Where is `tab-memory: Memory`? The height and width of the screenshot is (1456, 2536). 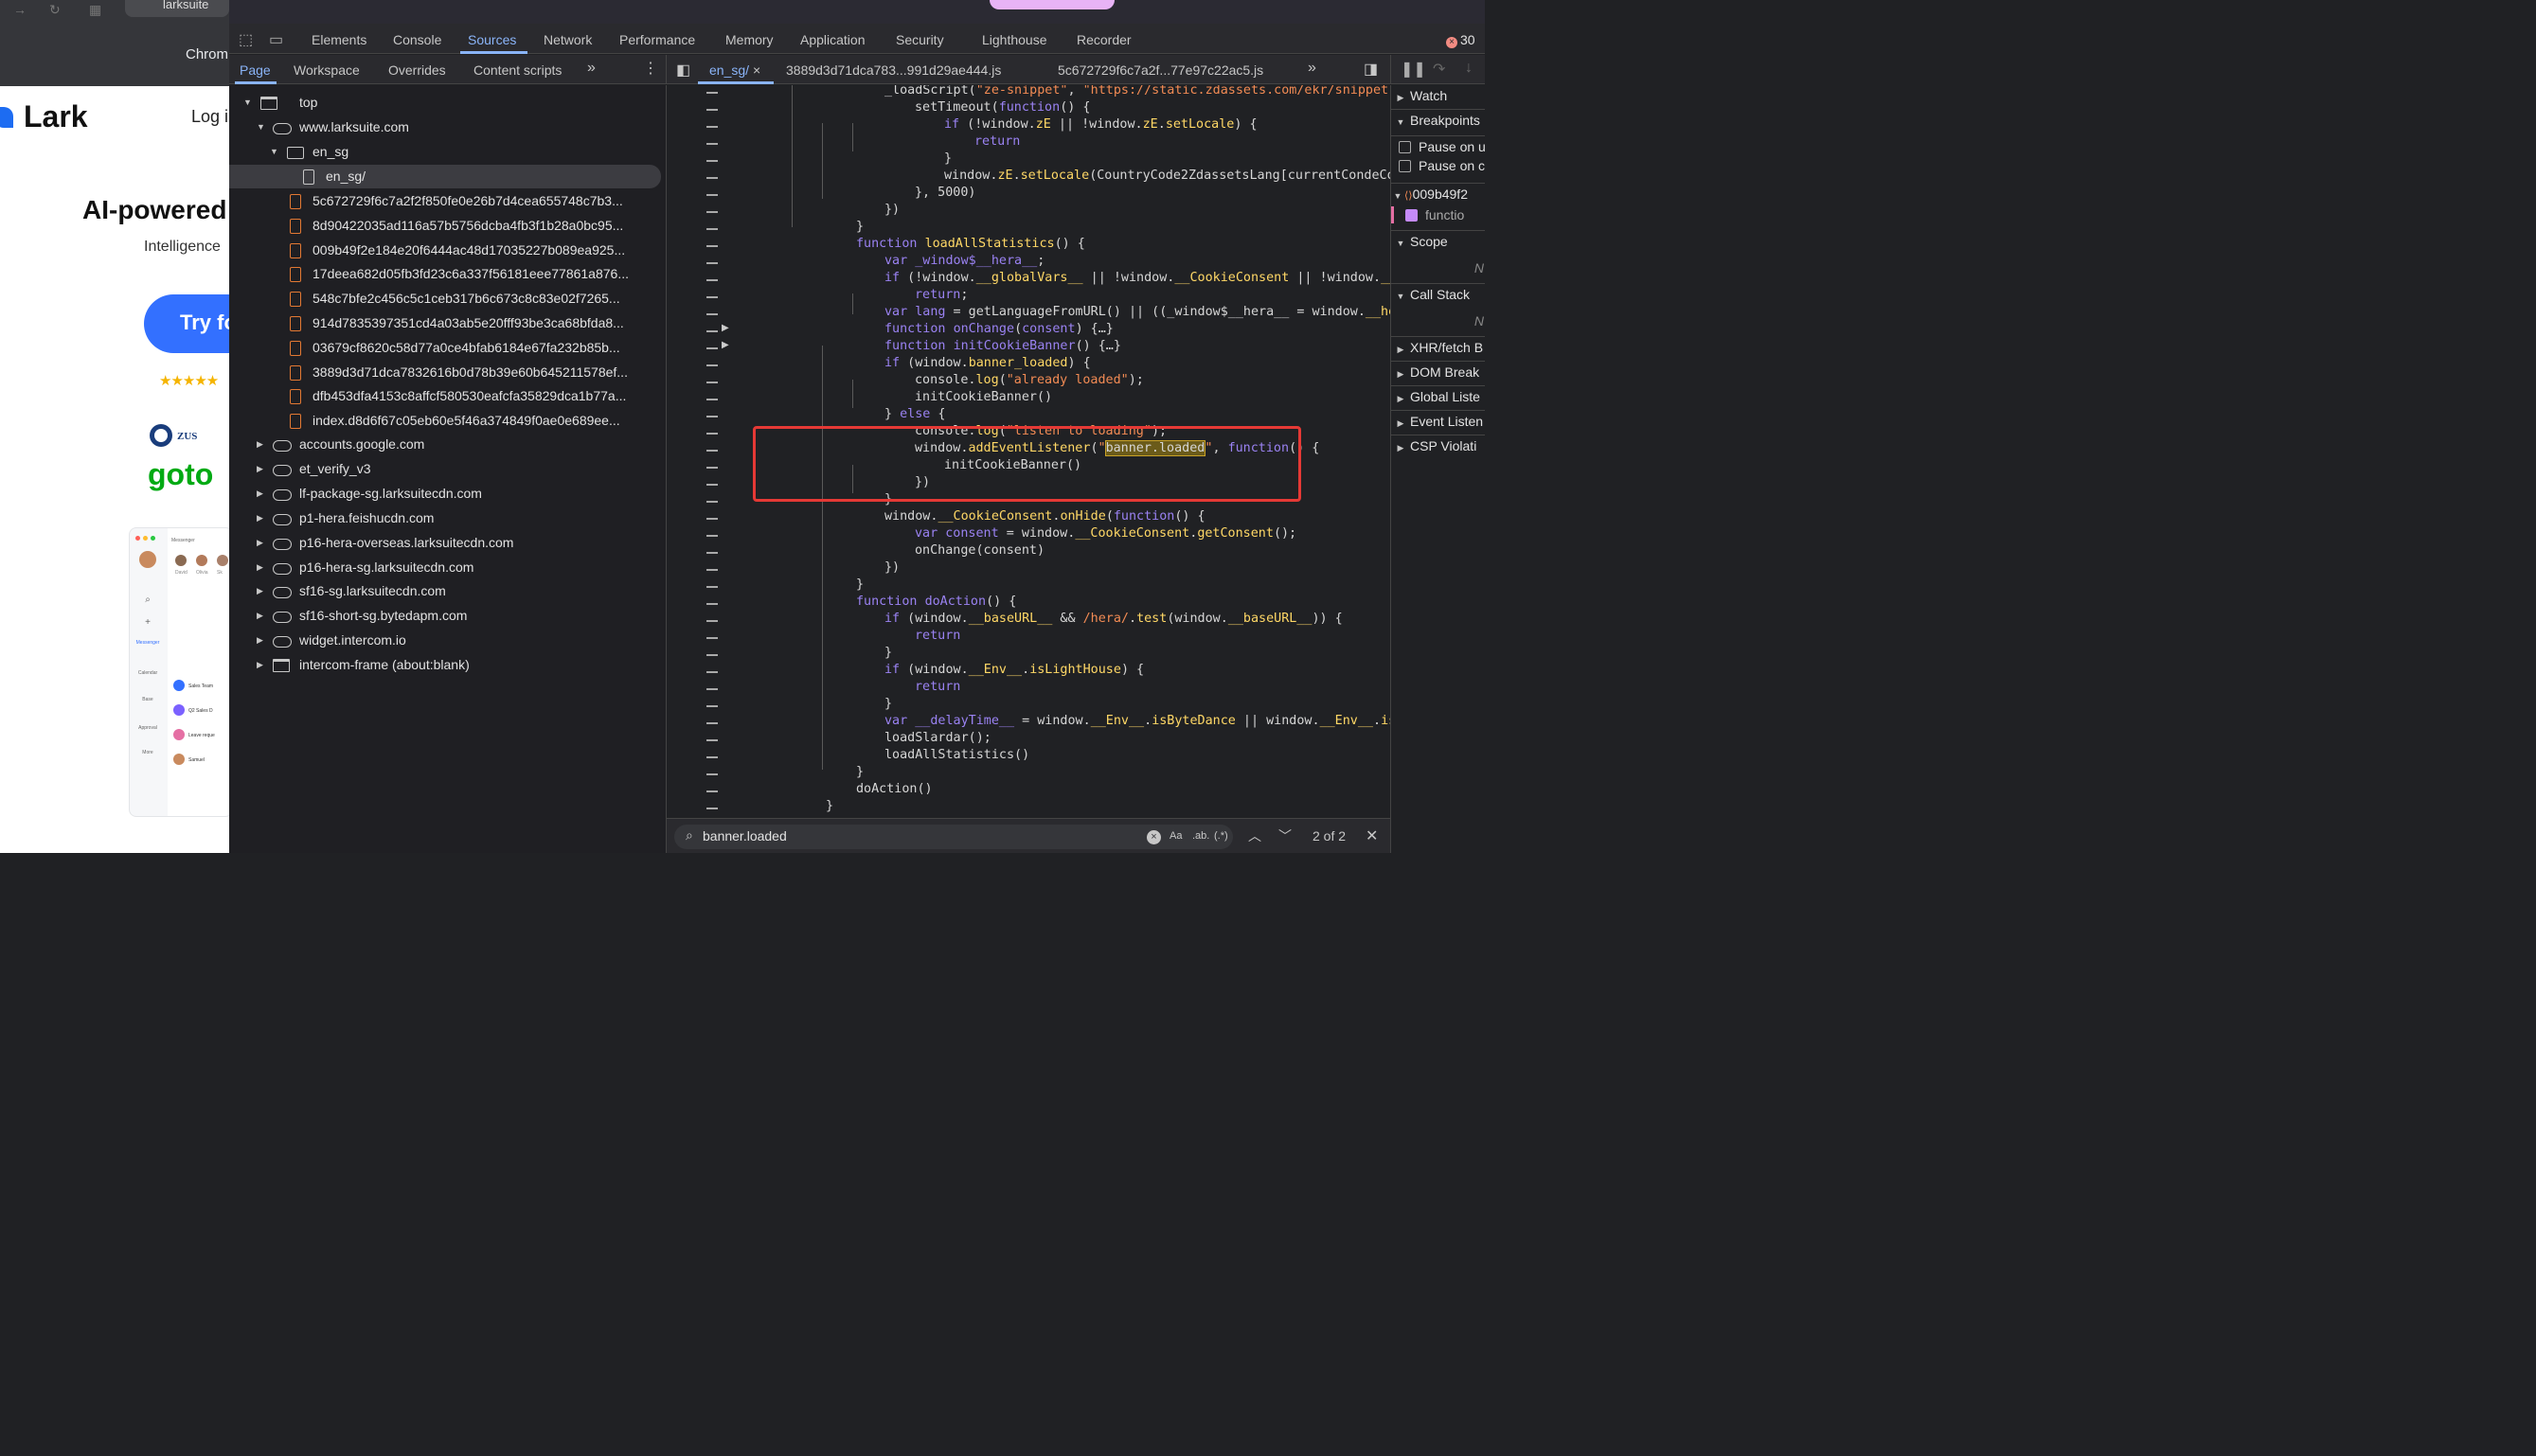
tab-memory: Memory is located at coordinates (750, 39).